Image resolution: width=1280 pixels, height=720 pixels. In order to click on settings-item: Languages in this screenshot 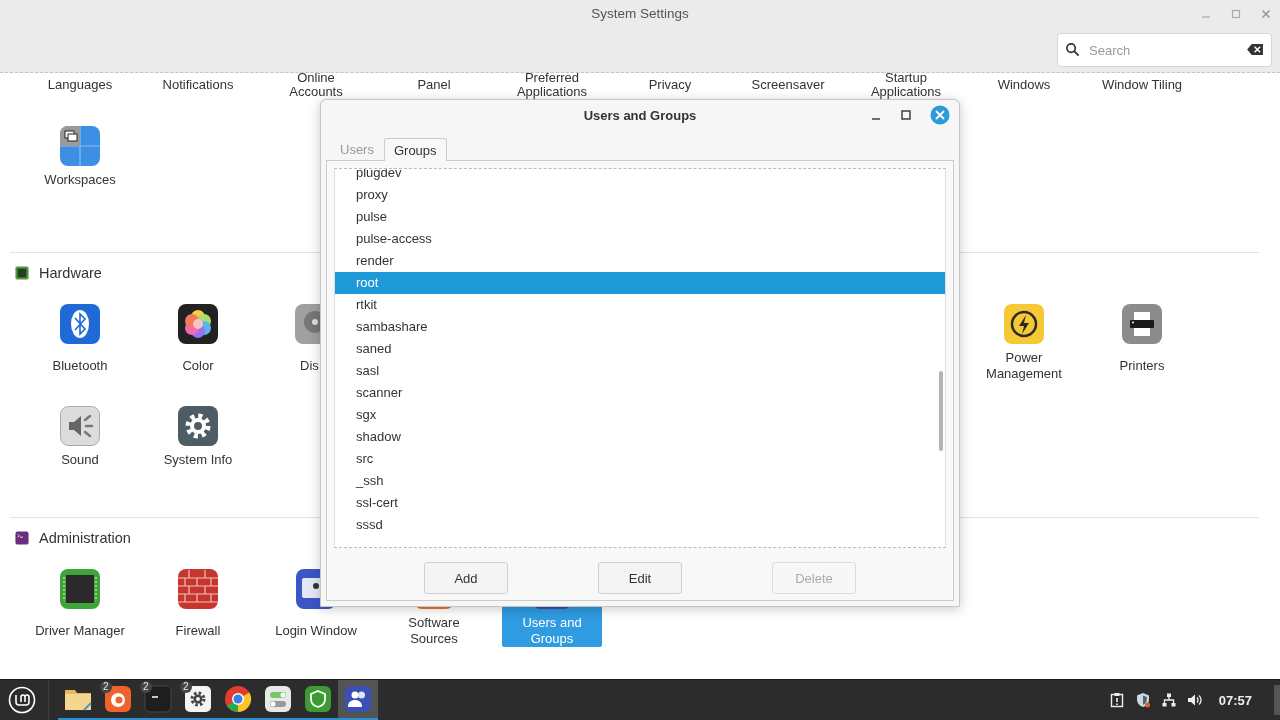, I will do `click(80, 86)`.